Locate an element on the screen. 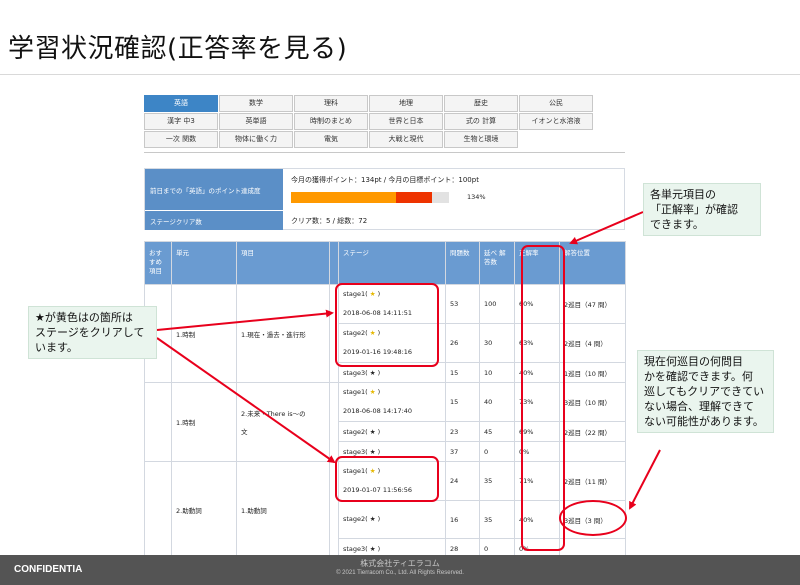  tab-linear-function: 一次 関数 is located at coordinates (181, 139).